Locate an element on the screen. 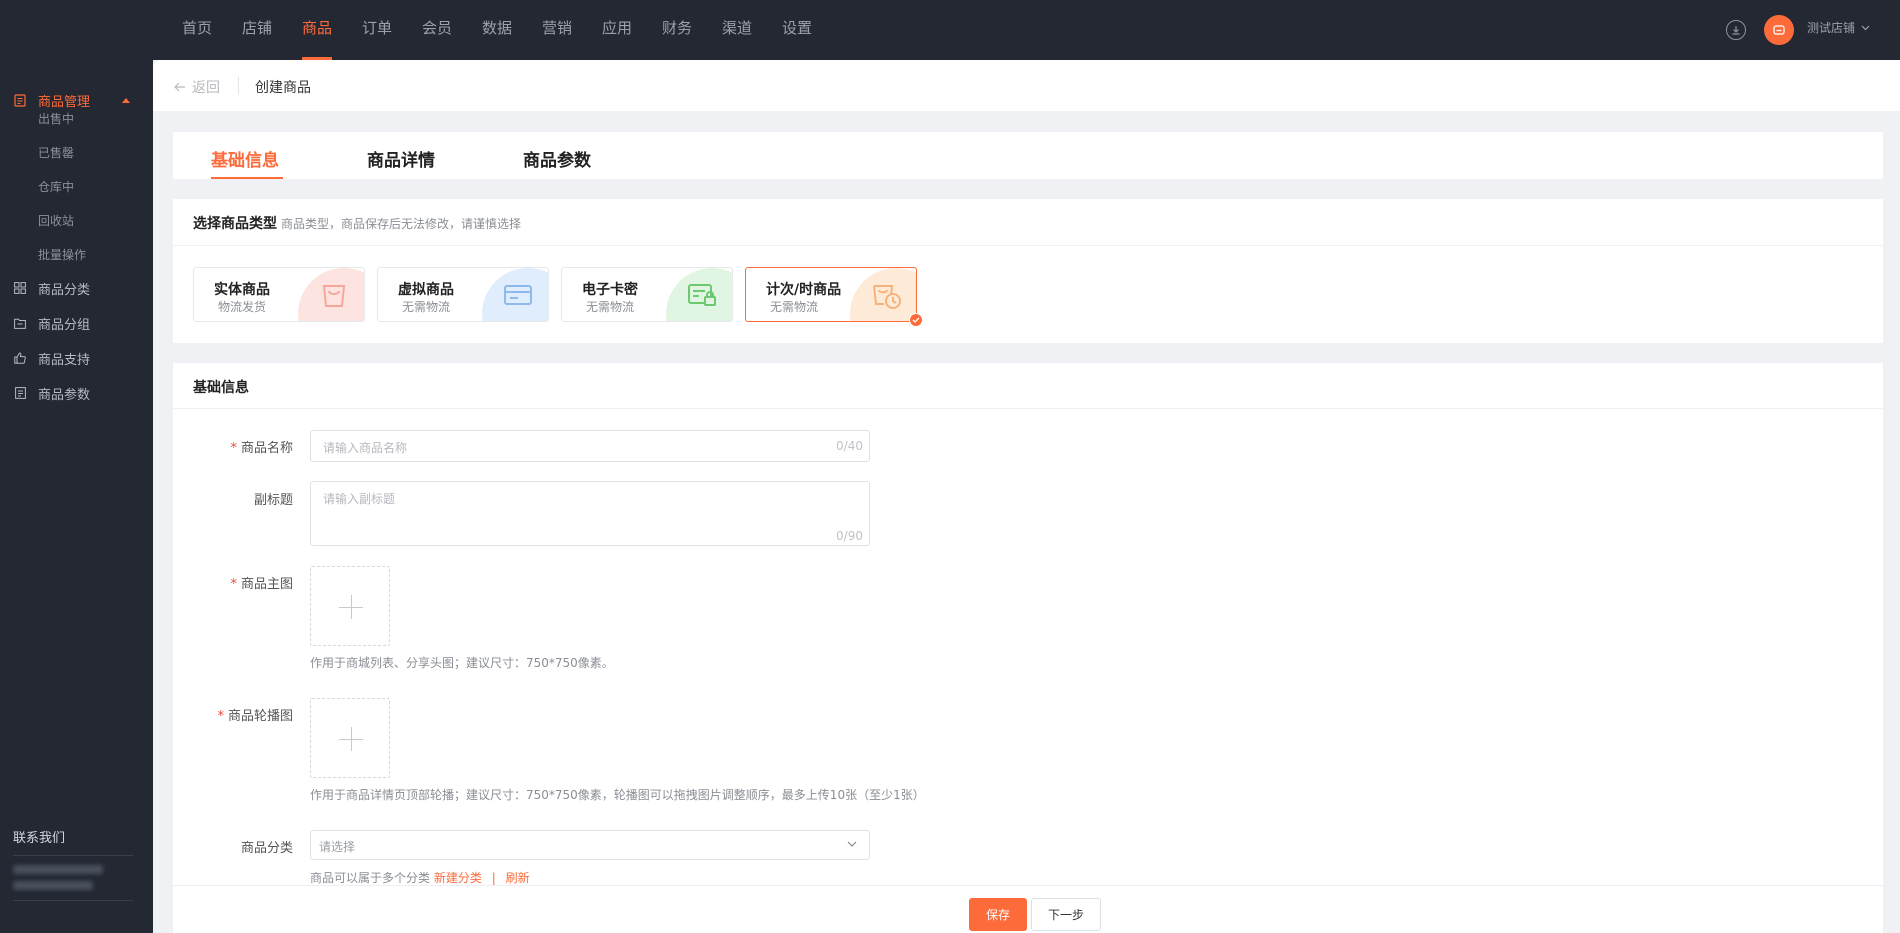  type-name: 电子卡密 is located at coordinates (610, 290).